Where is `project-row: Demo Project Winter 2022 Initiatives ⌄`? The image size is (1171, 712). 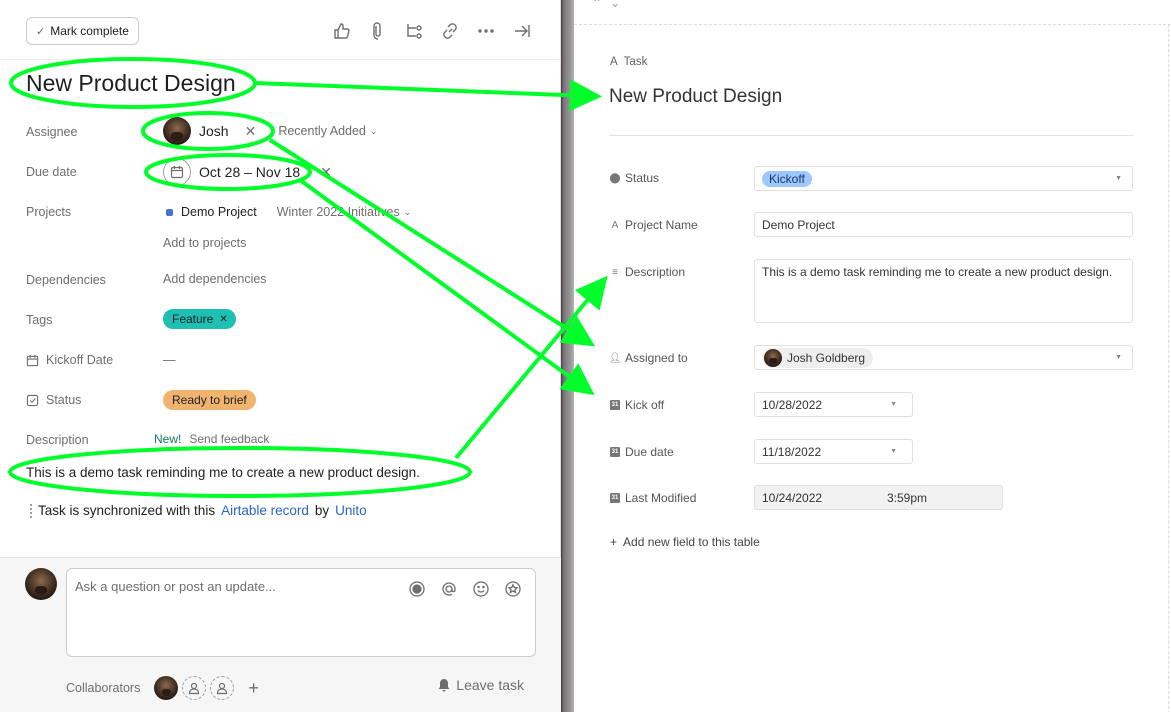
project-row: Demo Project Winter 2022 Initiatives ⌄ is located at coordinates (288, 212).